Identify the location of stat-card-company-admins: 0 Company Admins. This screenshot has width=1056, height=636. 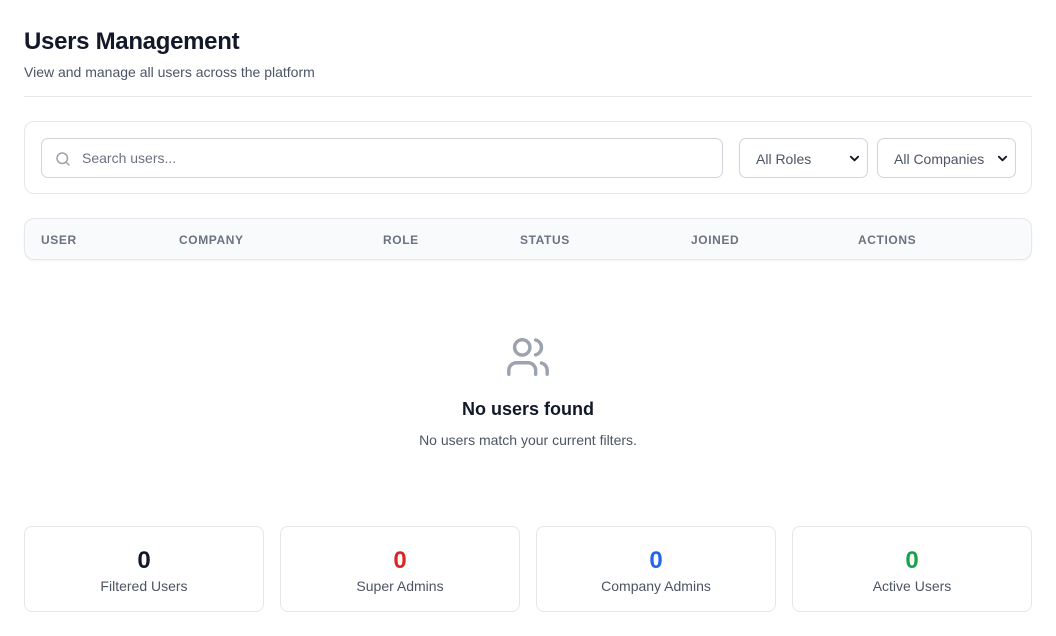
(656, 569).